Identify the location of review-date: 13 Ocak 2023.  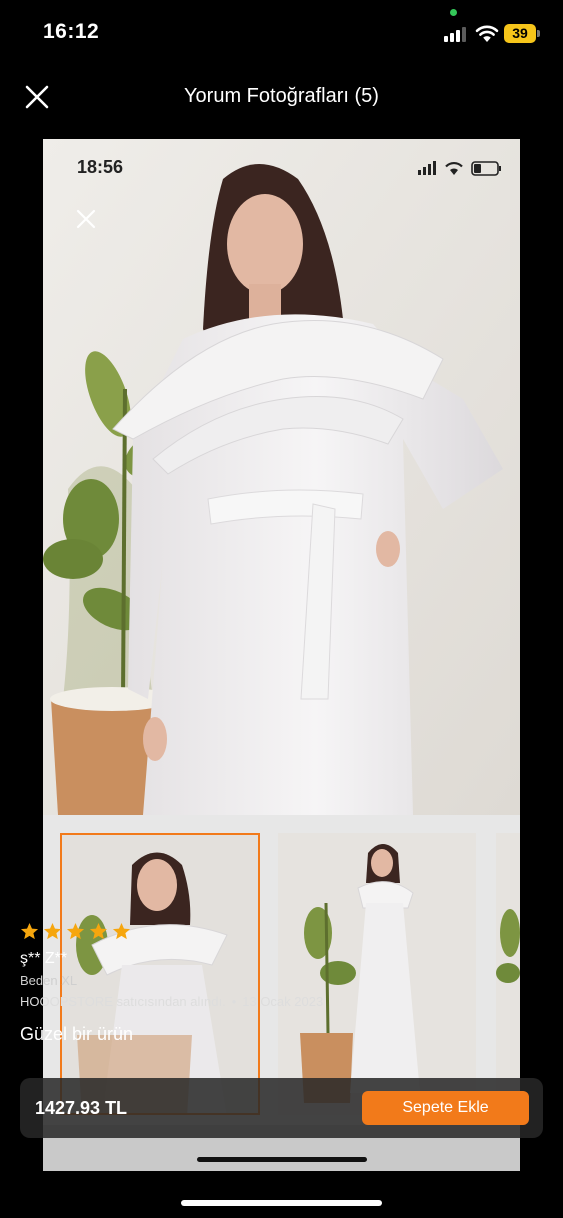
(283, 1001).